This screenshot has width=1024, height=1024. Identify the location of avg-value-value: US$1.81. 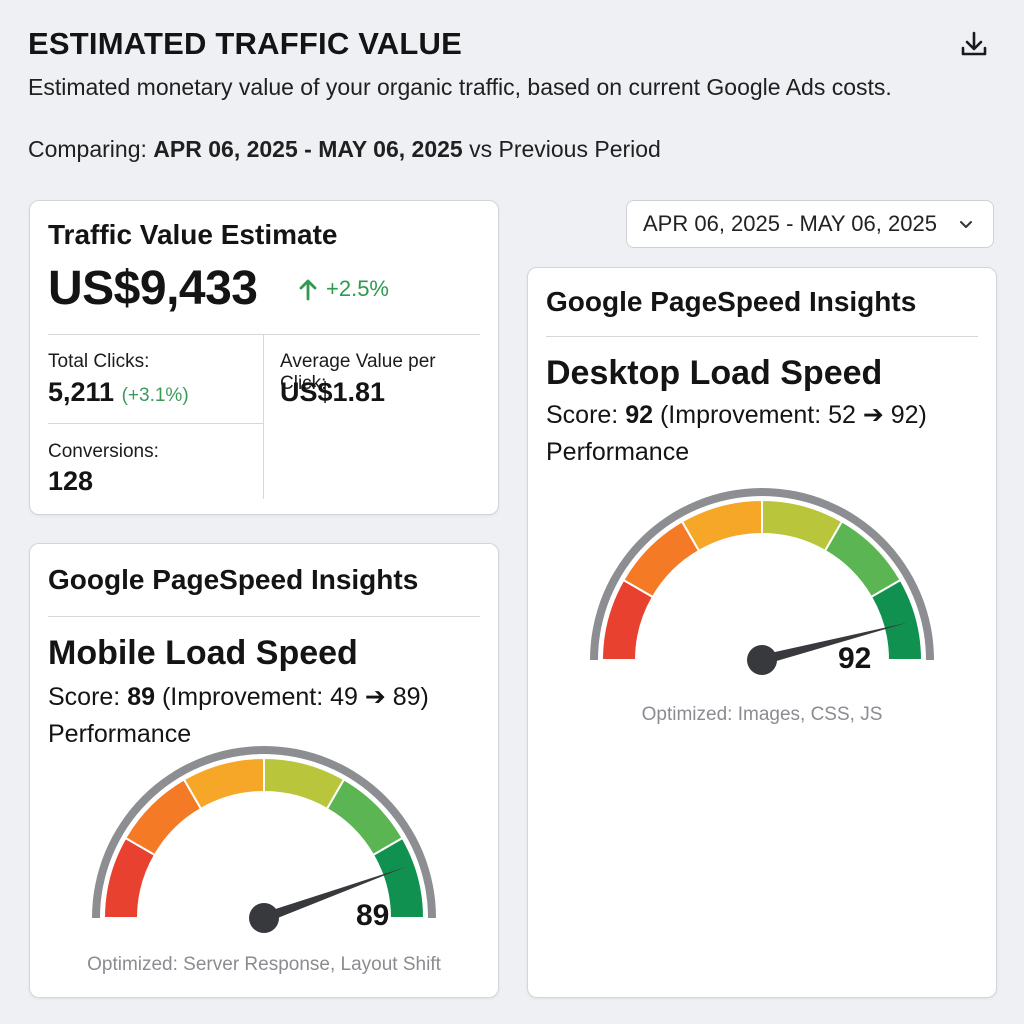
(333, 392).